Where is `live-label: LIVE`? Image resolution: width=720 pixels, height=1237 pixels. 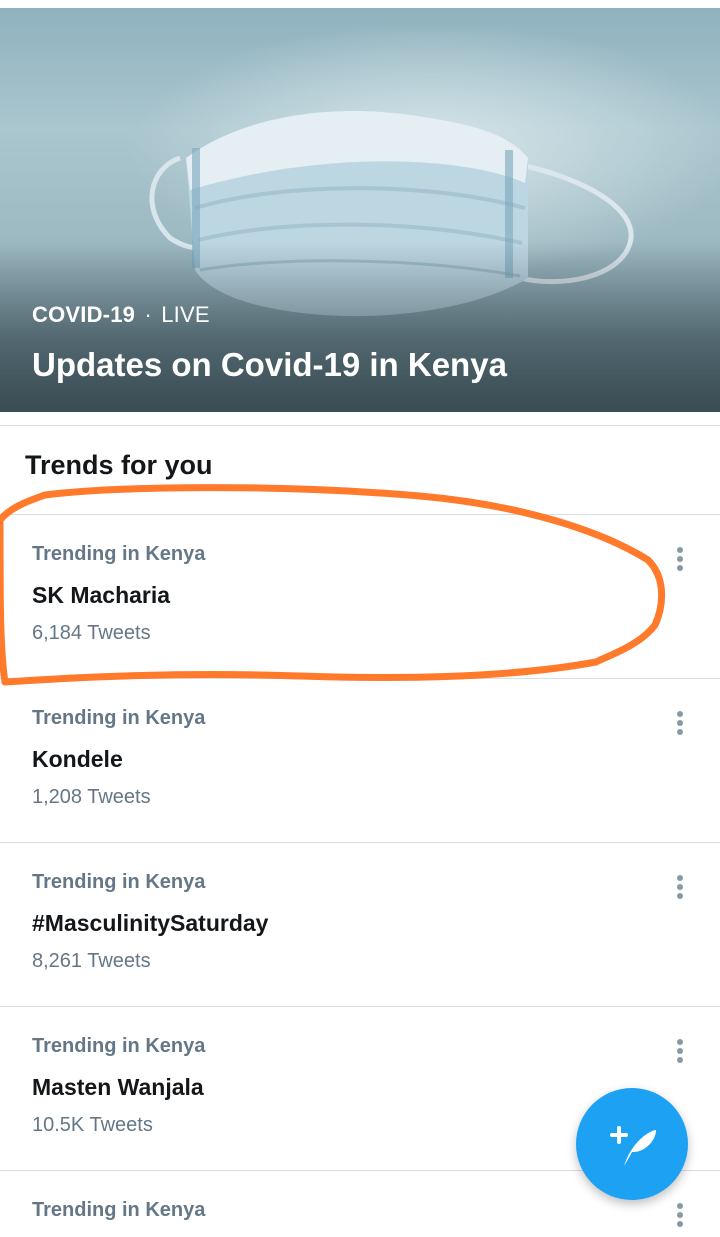
live-label: LIVE is located at coordinates (185, 314).